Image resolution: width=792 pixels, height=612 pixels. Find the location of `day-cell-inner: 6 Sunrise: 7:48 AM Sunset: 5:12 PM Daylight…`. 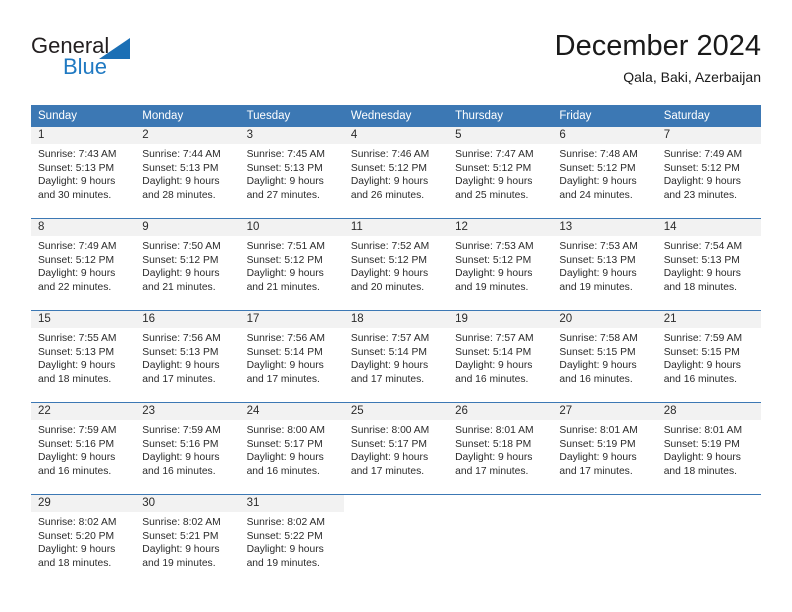

day-cell-inner: 6 Sunrise: 7:48 AM Sunset: 5:12 PM Daylight… is located at coordinates (604, 172).